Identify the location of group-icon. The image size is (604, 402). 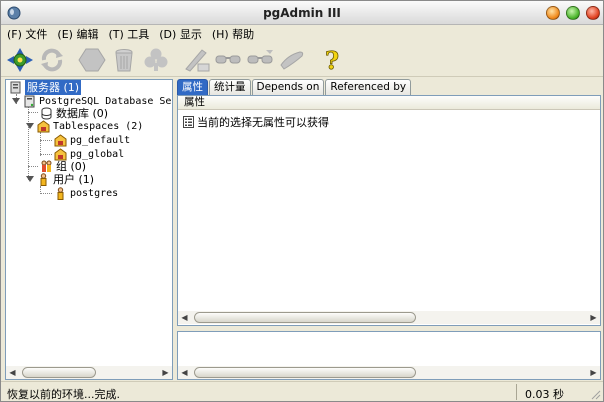
(46, 166).